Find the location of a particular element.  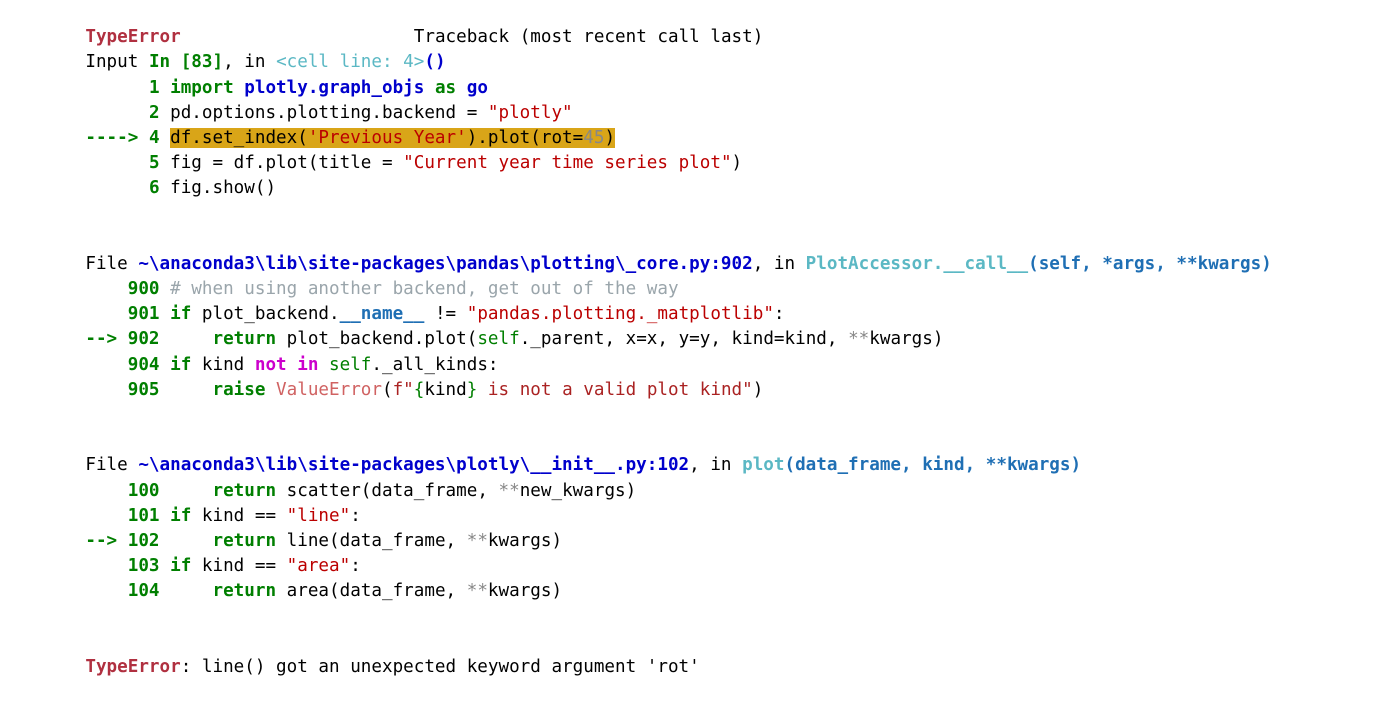

exception-valueerror: ValueError is located at coordinates (323, 389).